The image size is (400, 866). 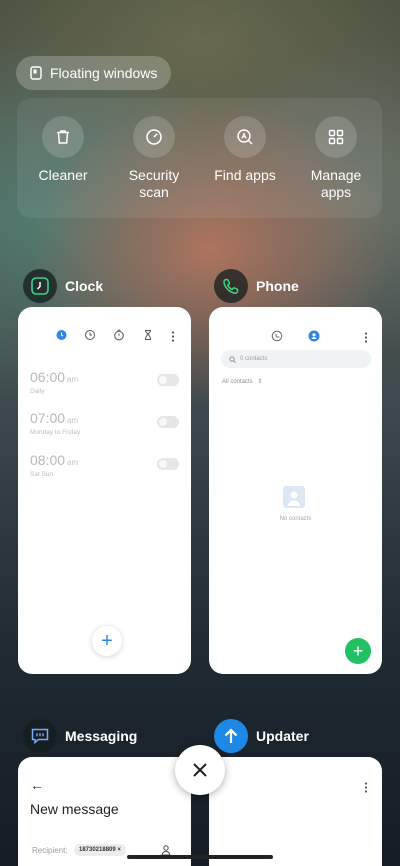 I want to click on recipient-chip: 18730218809 ×, so click(x=100, y=850).